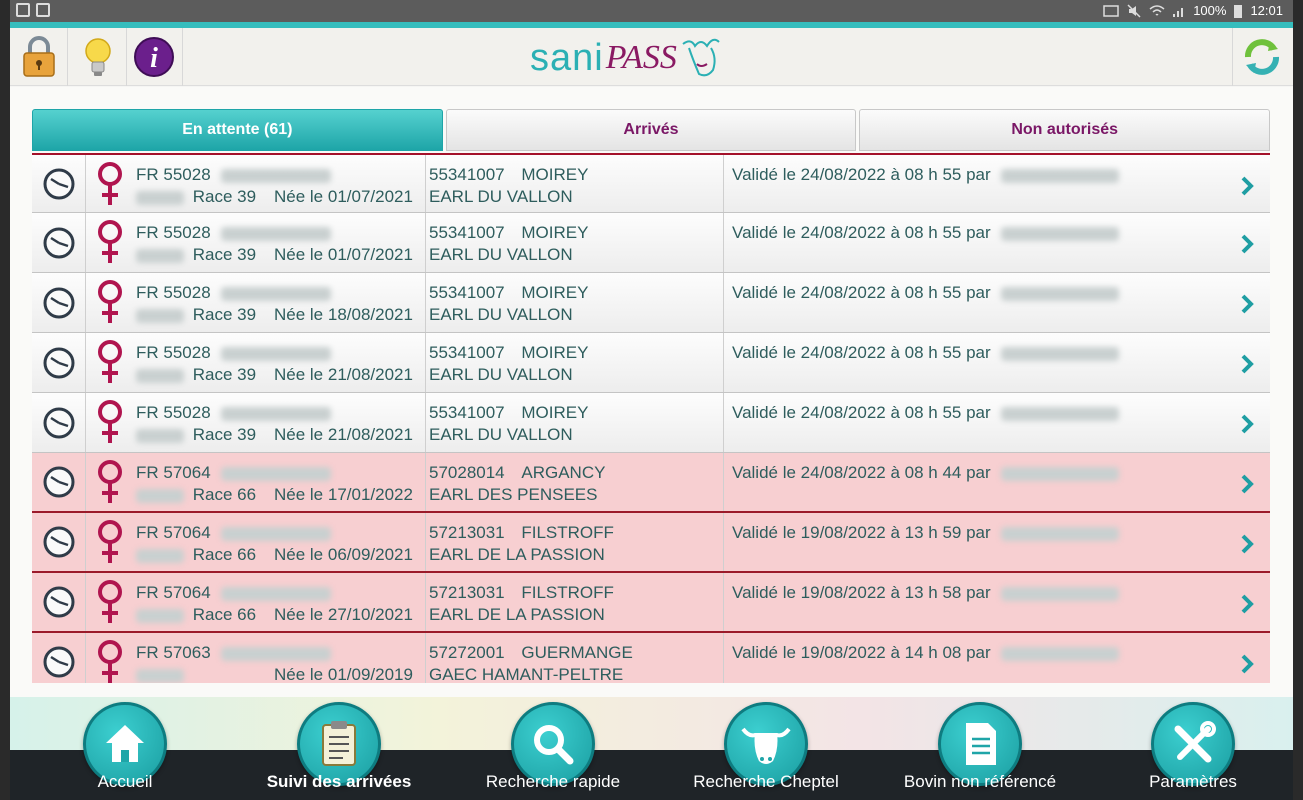 The width and height of the screenshot is (1303, 800). Describe the element at coordinates (641, 57) in the screenshot. I see `logo-pass: PASS` at that location.